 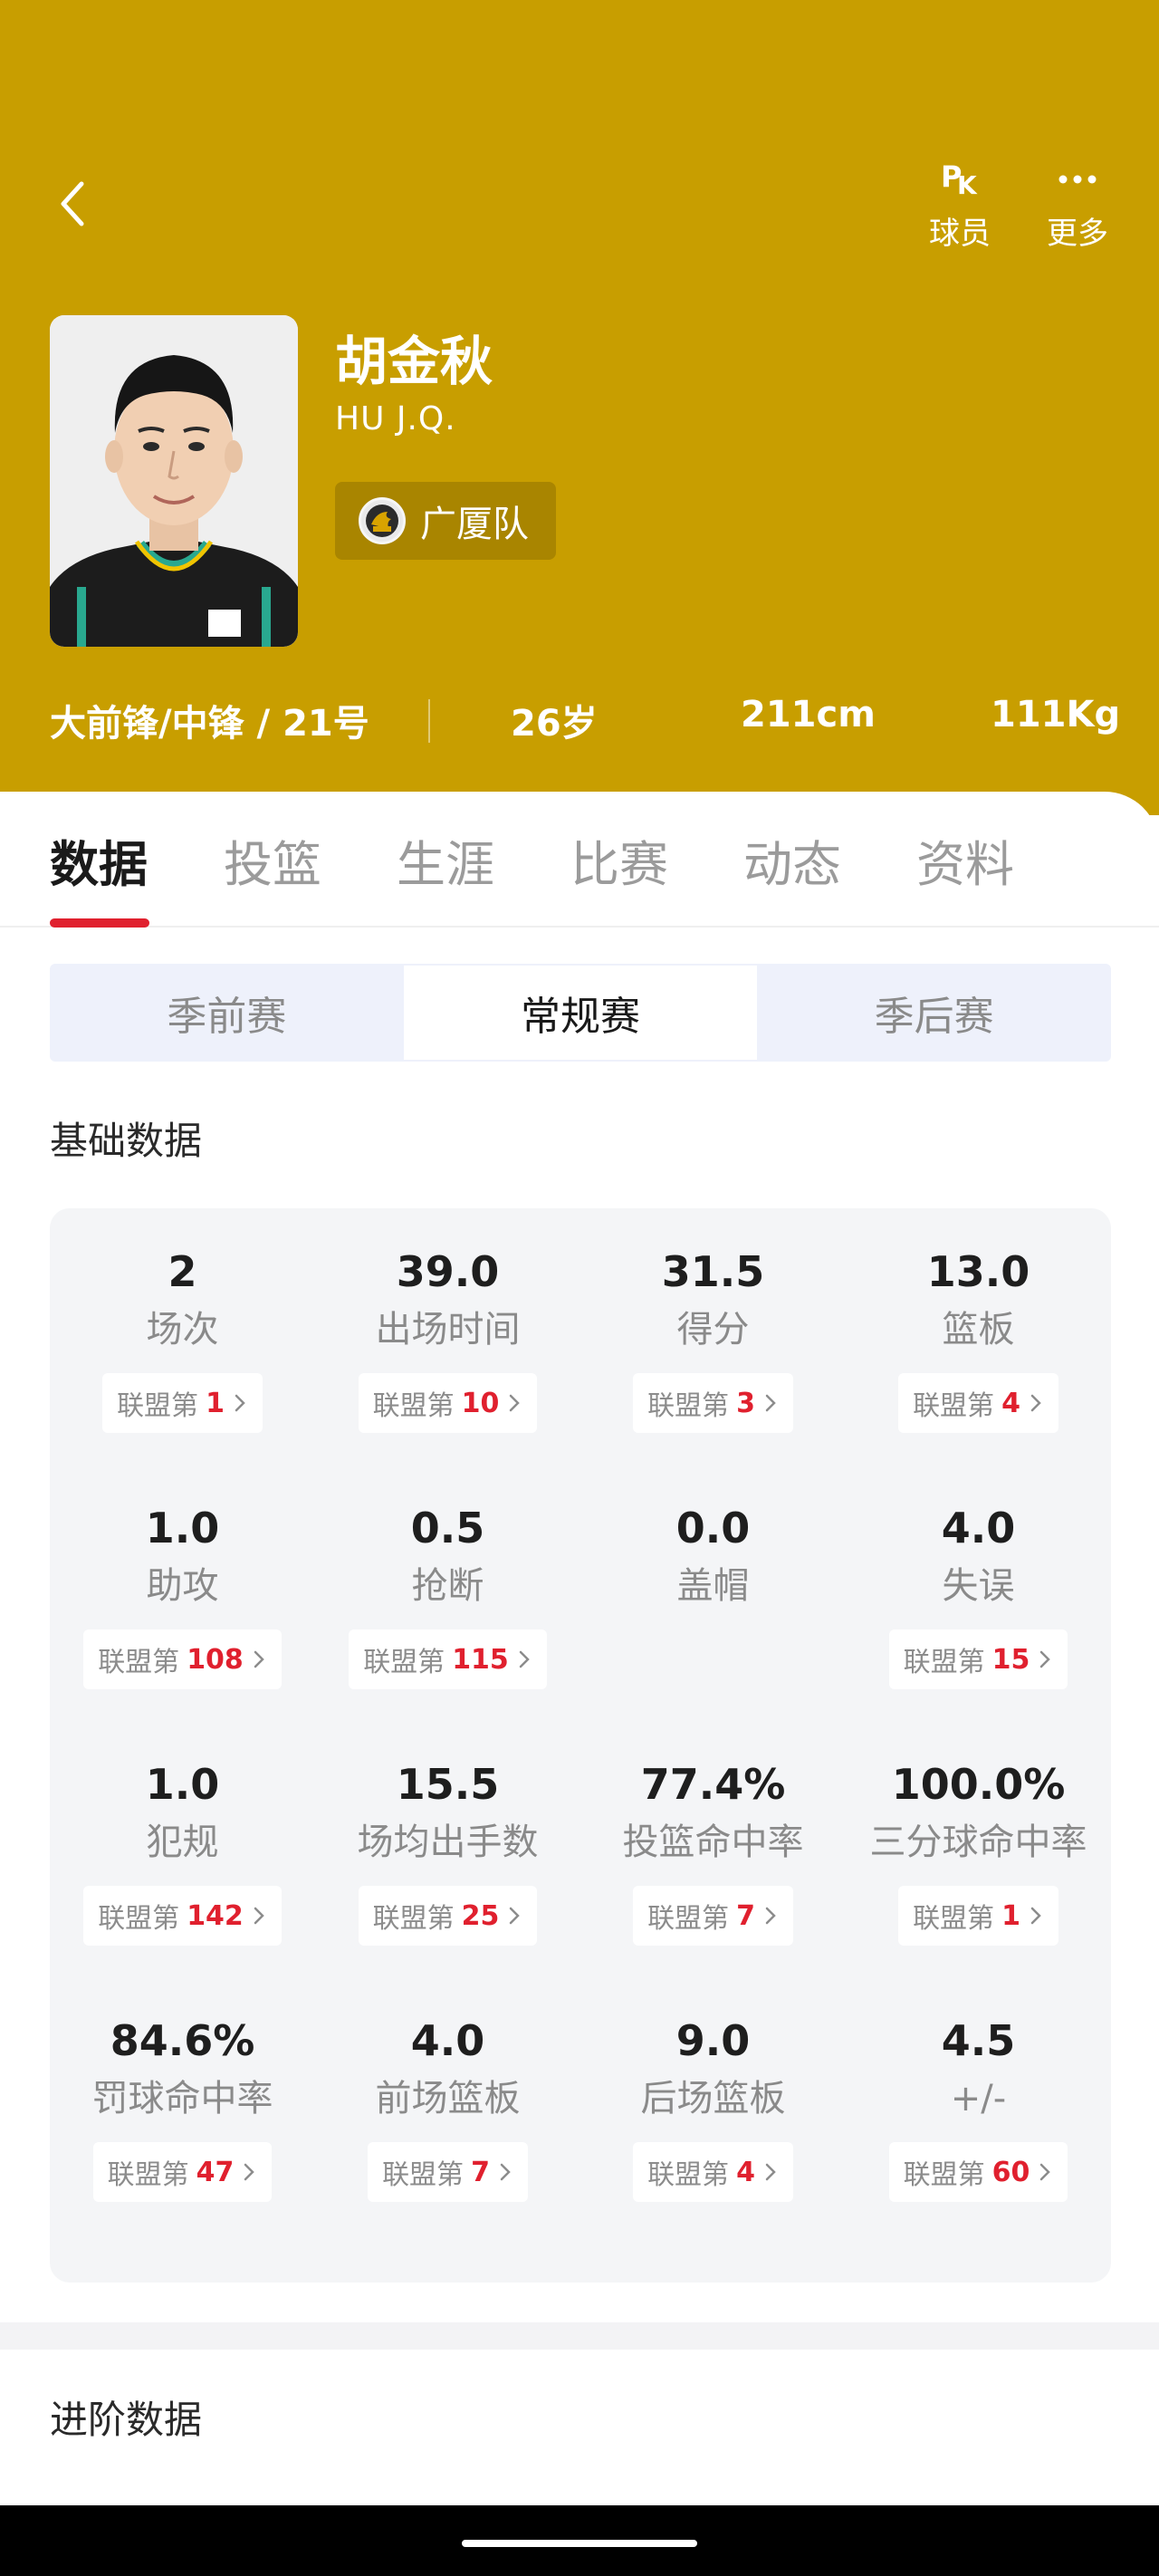 I want to click on stat-item: 1.0 助攻联盟第 108, so click(x=183, y=1595).